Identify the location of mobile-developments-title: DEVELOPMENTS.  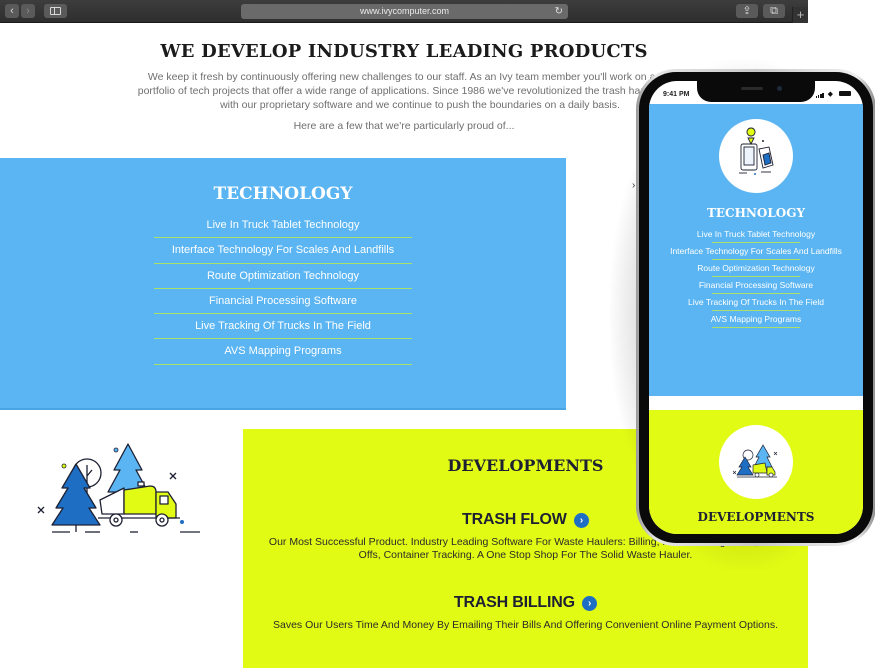
(756, 517).